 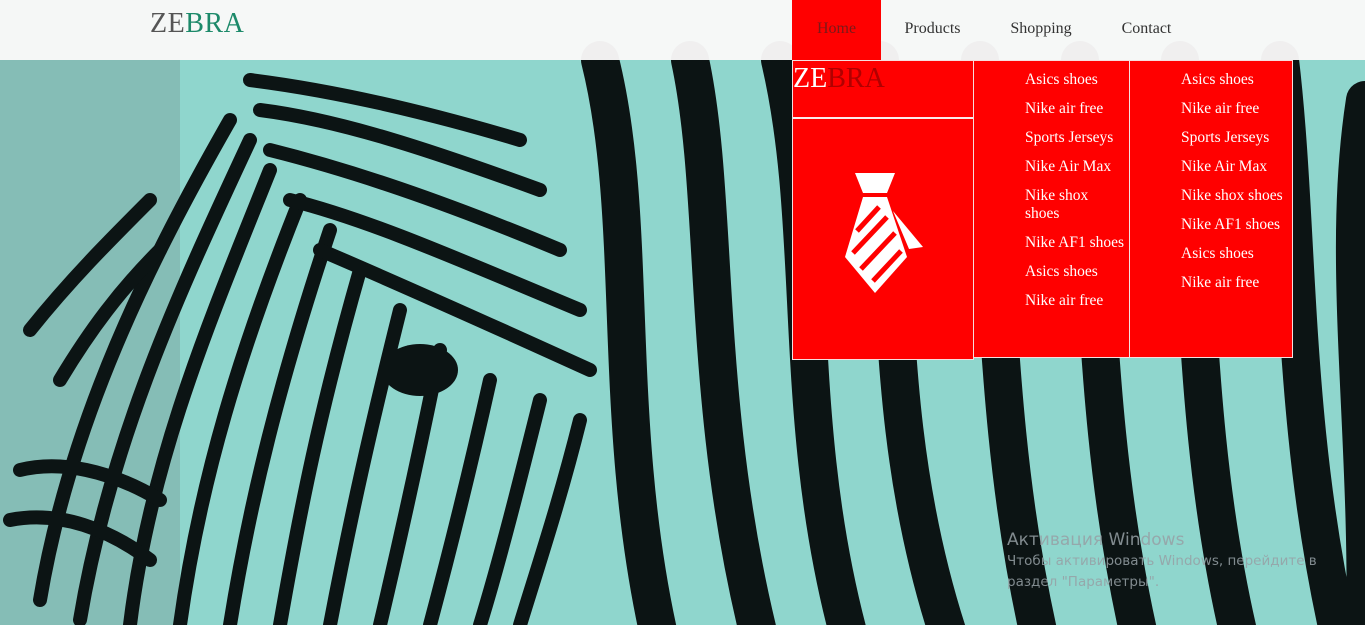 I want to click on dropdown-b-item-3: Sports Jerseys, so click(x=1235, y=138).